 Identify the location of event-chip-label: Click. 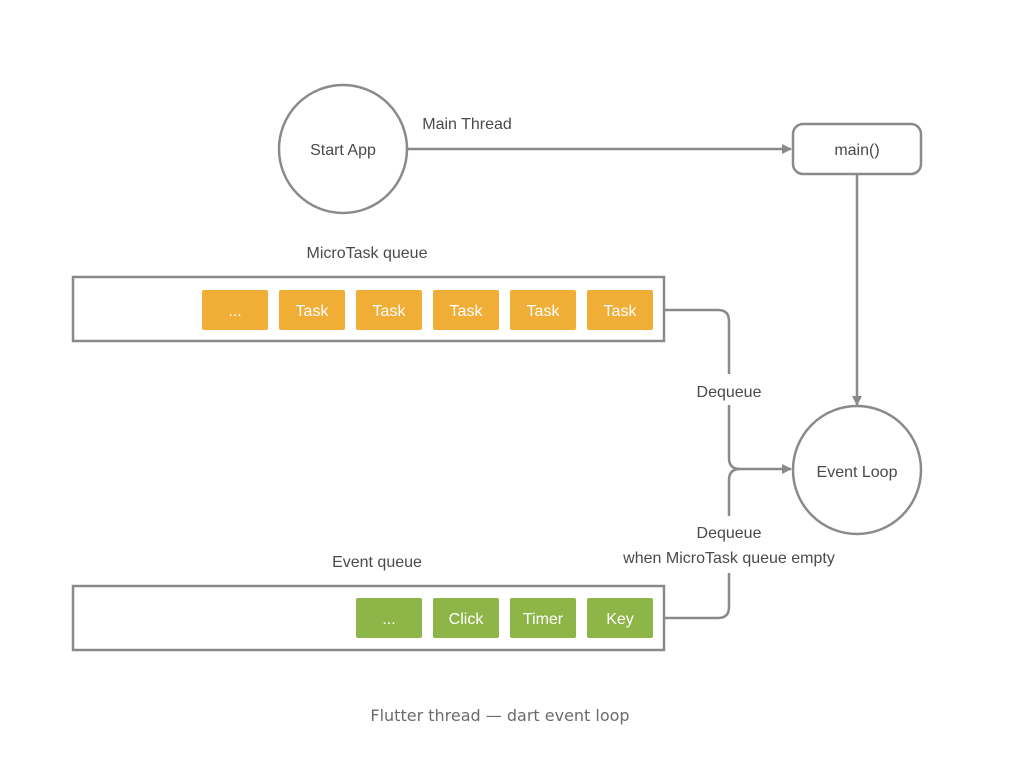
(467, 619).